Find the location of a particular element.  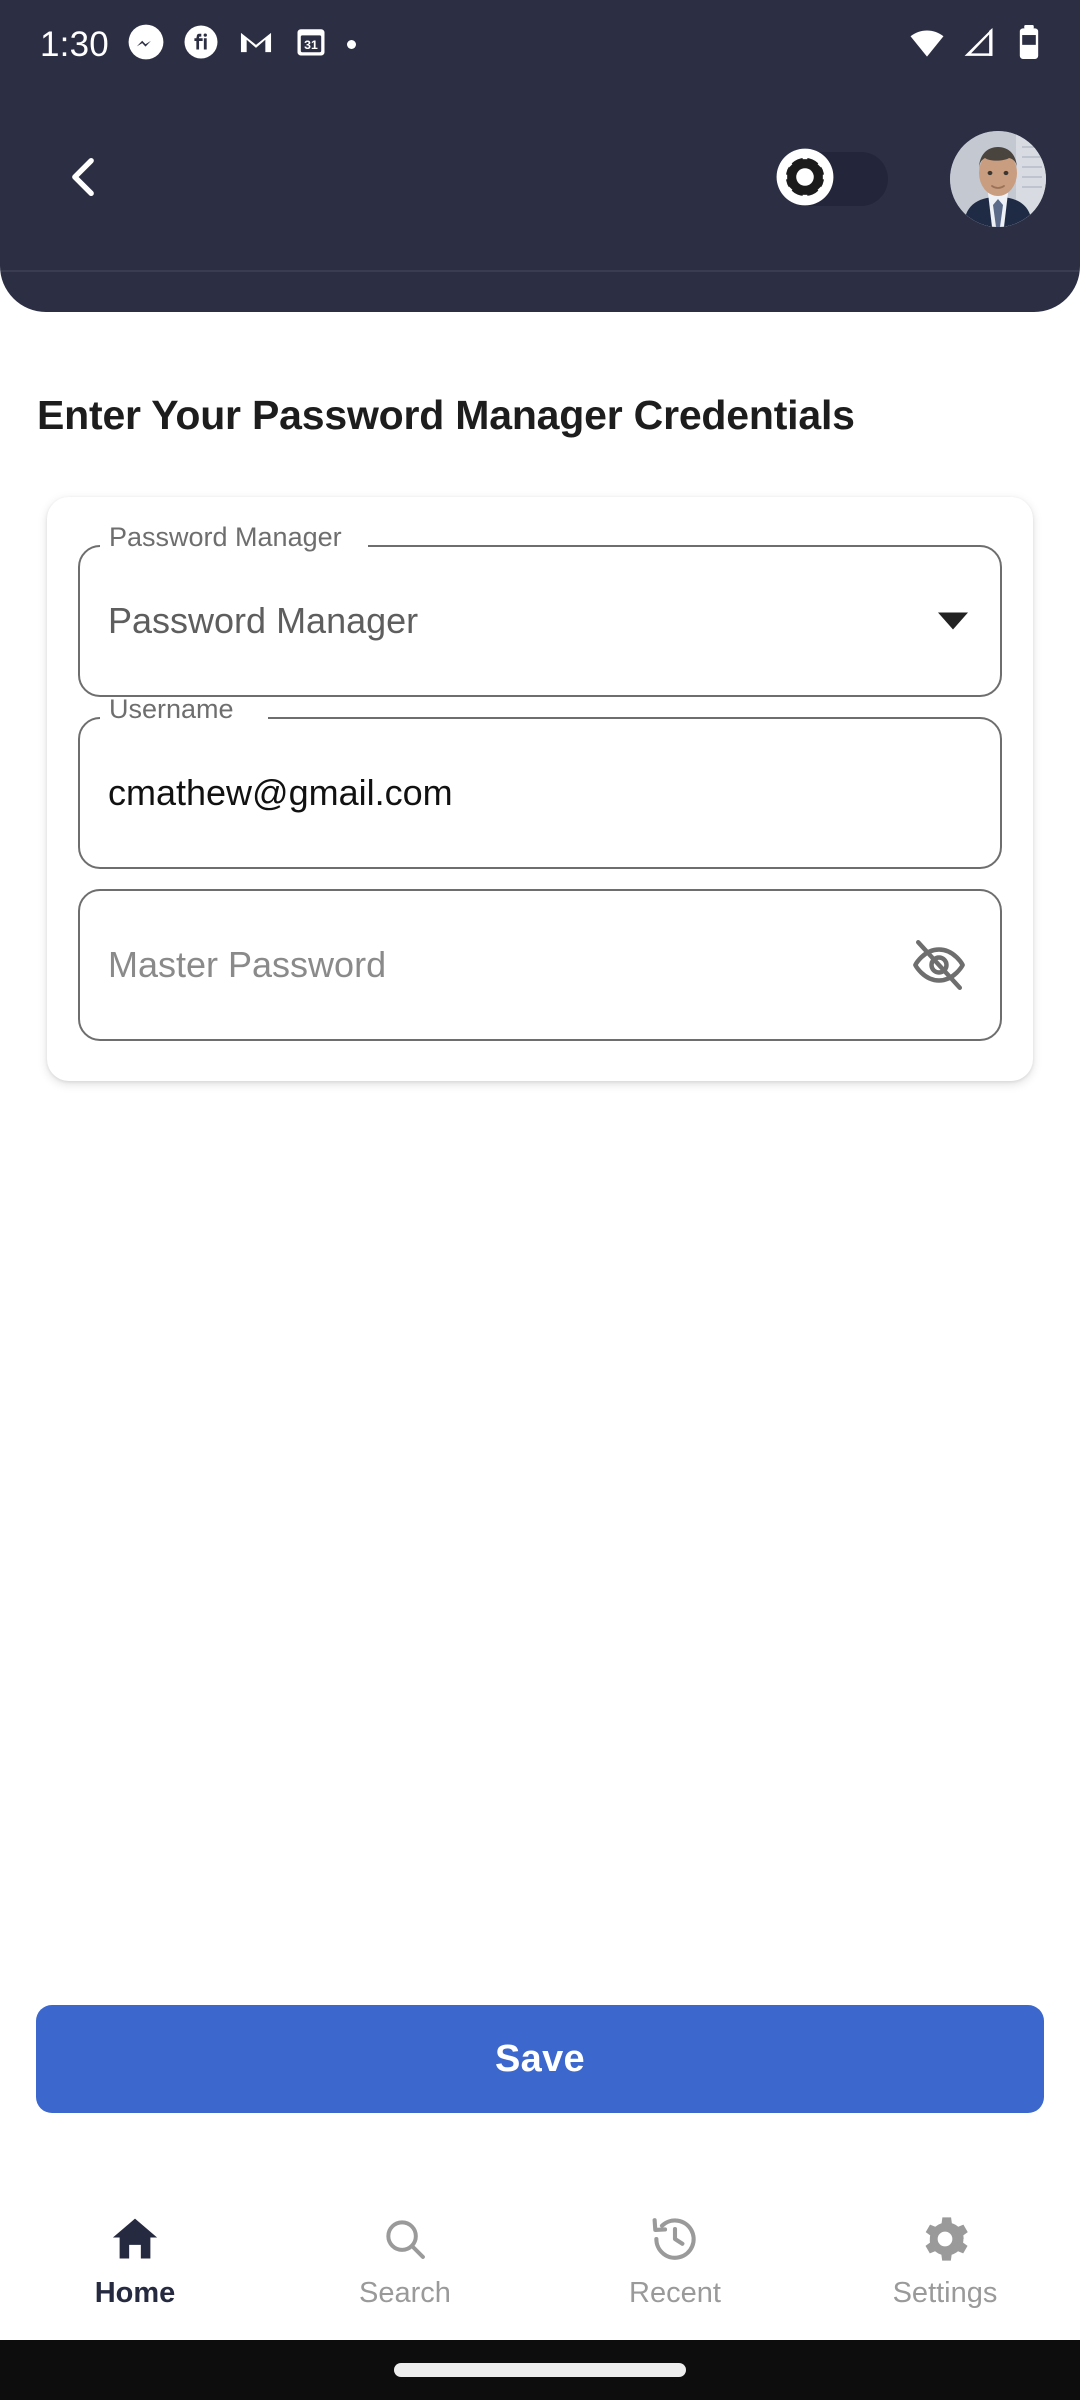

fiverr-icon is located at coordinates (201, 44).